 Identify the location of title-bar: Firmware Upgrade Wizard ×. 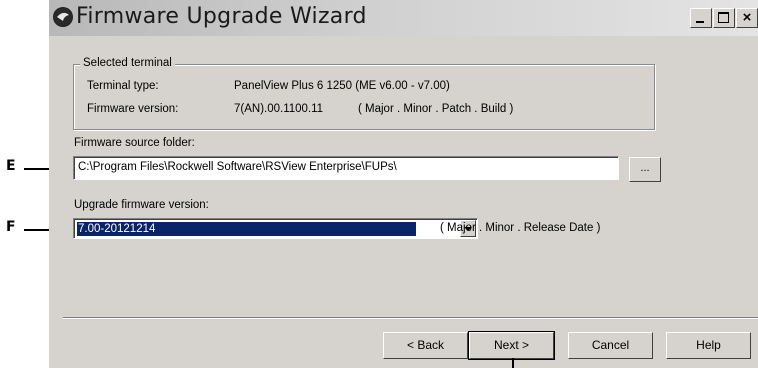
(403, 18).